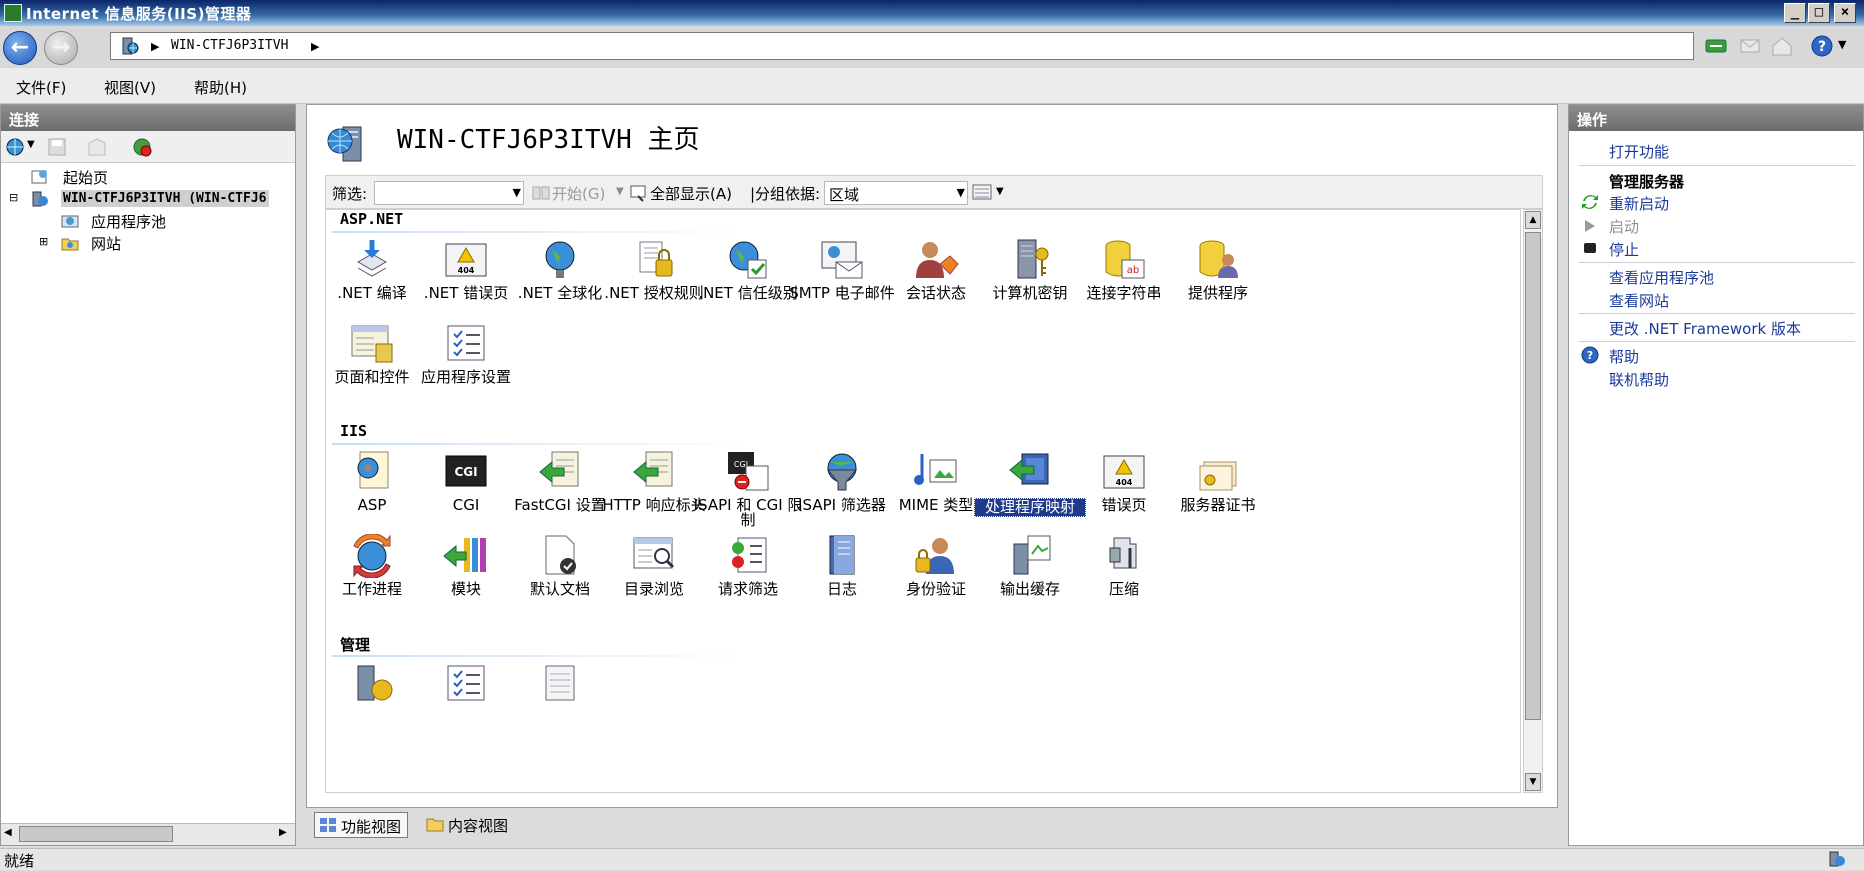  I want to click on scroll-left-icon: ◀, so click(8, 832).